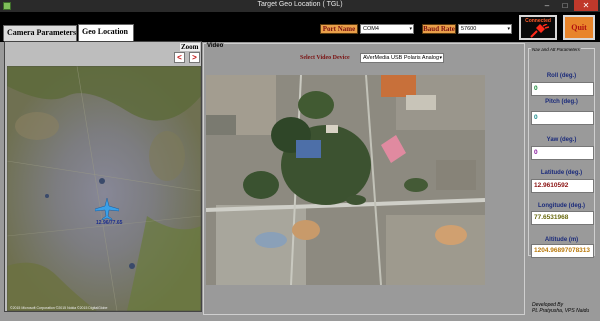 The height and width of the screenshot is (321, 600). What do you see at coordinates (325, 58) in the screenshot?
I see `video-device-label: Select Video Device` at bounding box center [325, 58].